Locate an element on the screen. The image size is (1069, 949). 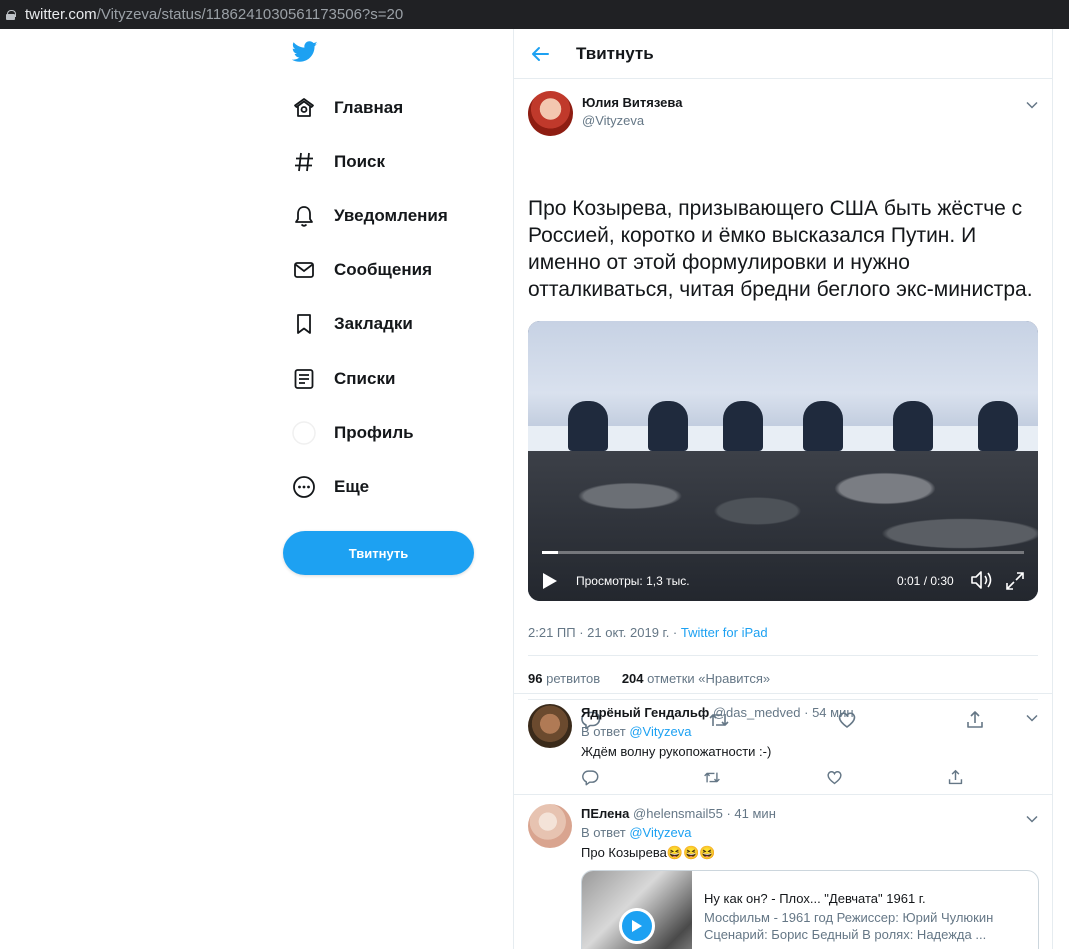
nav-item-label: Еще is located at coordinates (352, 486).